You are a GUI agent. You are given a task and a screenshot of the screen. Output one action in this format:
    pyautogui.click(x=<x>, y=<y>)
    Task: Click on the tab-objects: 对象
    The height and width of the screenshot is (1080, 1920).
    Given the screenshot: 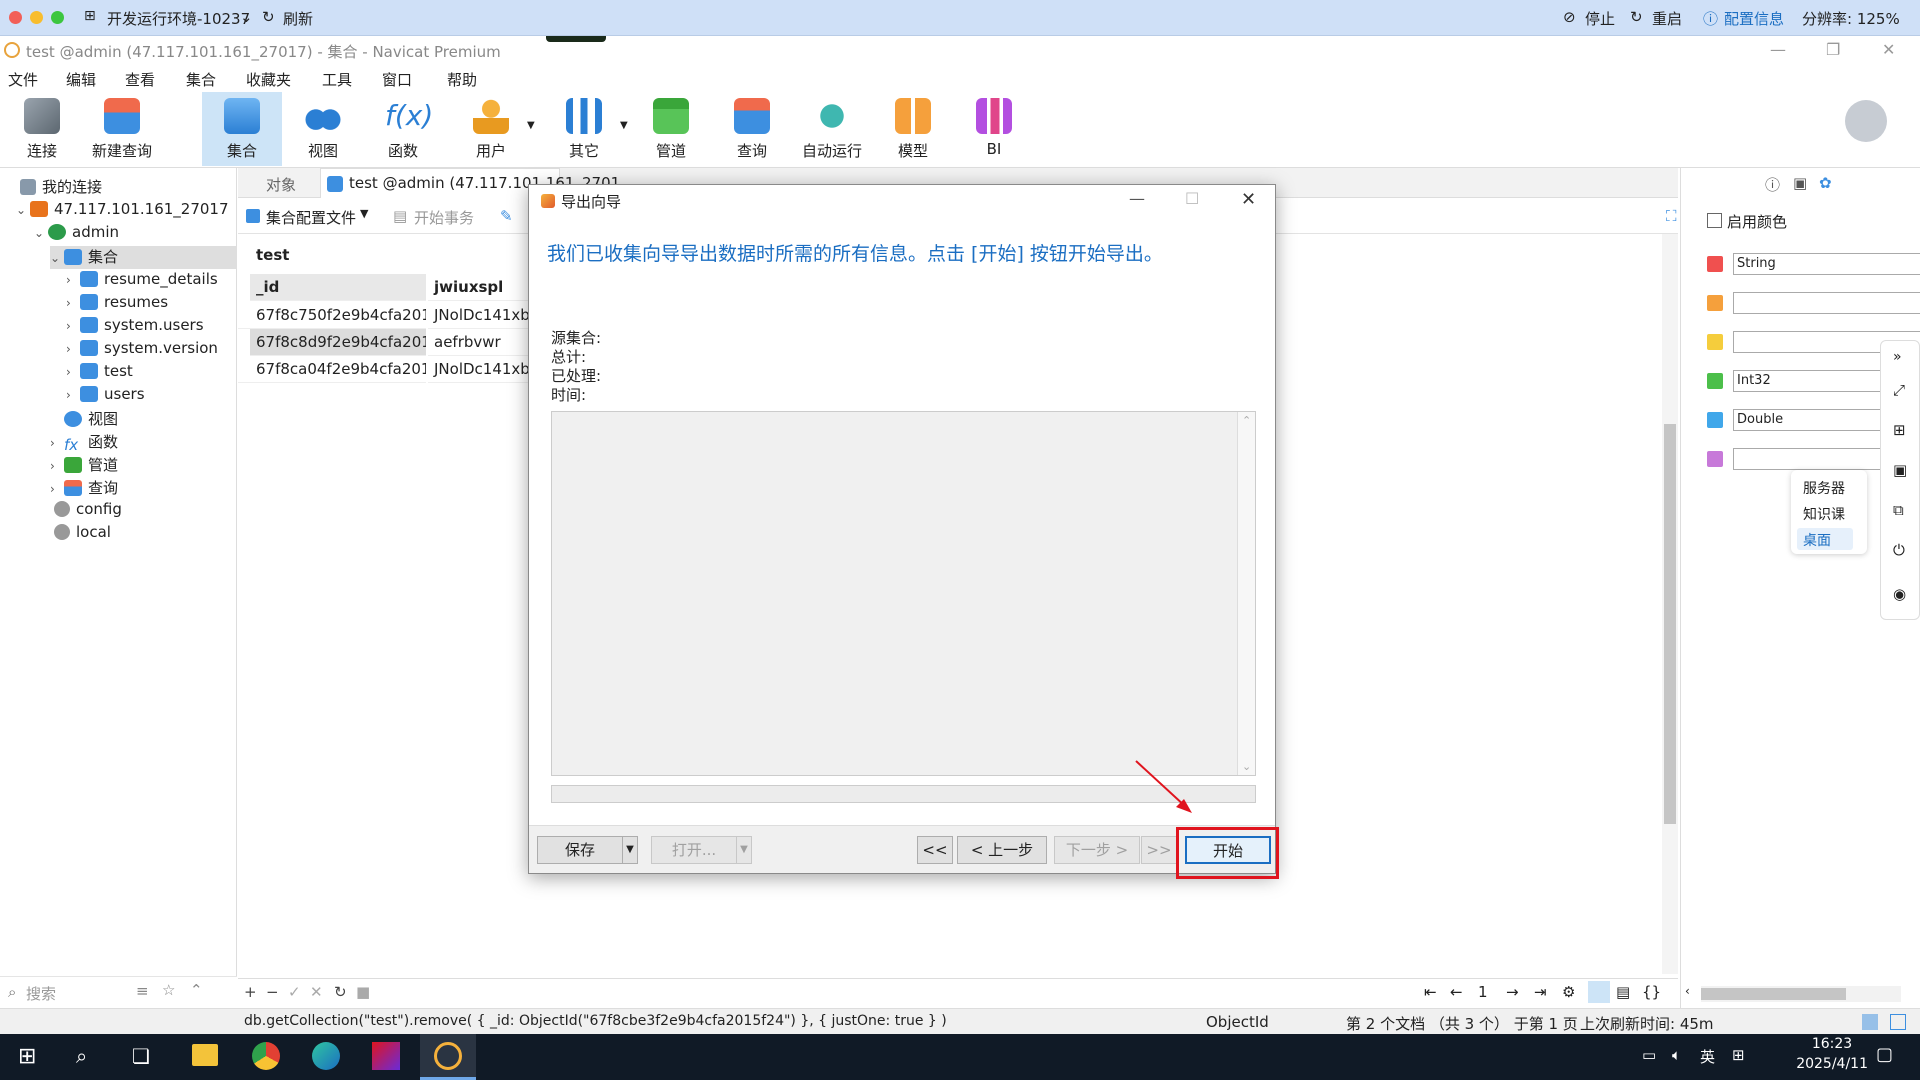 What is the action you would take?
    pyautogui.click(x=281, y=184)
    